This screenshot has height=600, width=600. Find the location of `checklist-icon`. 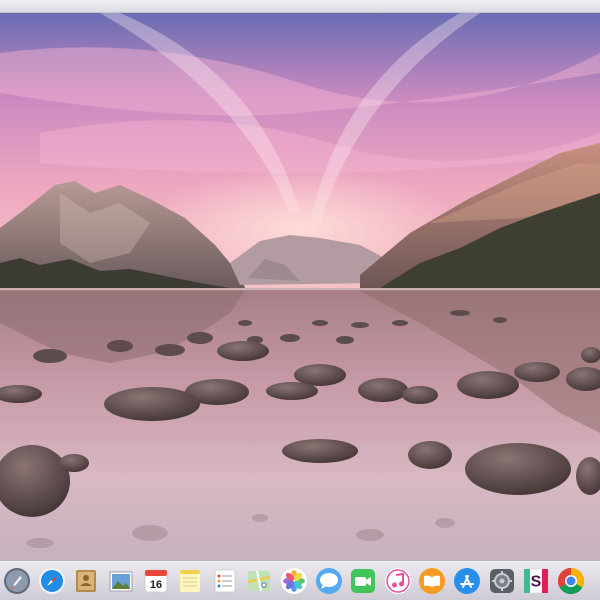

checklist-icon is located at coordinates (225, 580).